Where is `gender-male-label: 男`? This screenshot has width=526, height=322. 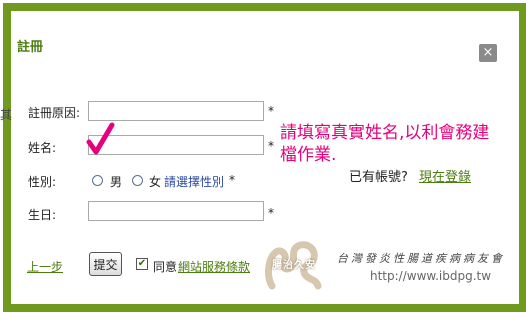
gender-male-label: 男 is located at coordinates (116, 182).